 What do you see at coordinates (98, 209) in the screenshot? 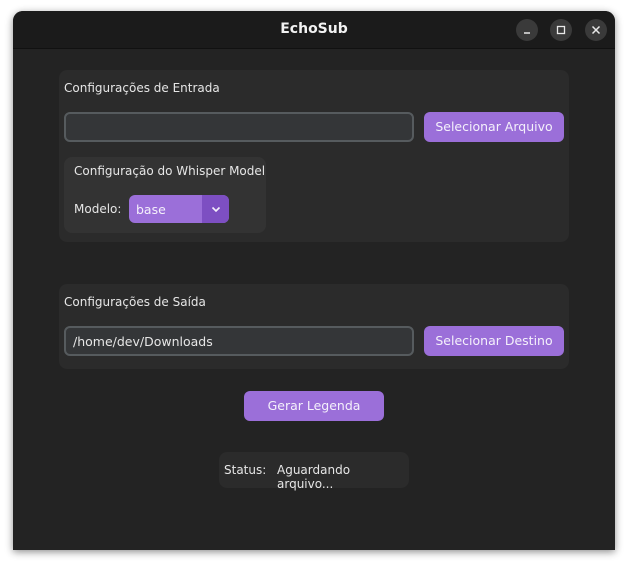
I see `model-label: Modelo:` at bounding box center [98, 209].